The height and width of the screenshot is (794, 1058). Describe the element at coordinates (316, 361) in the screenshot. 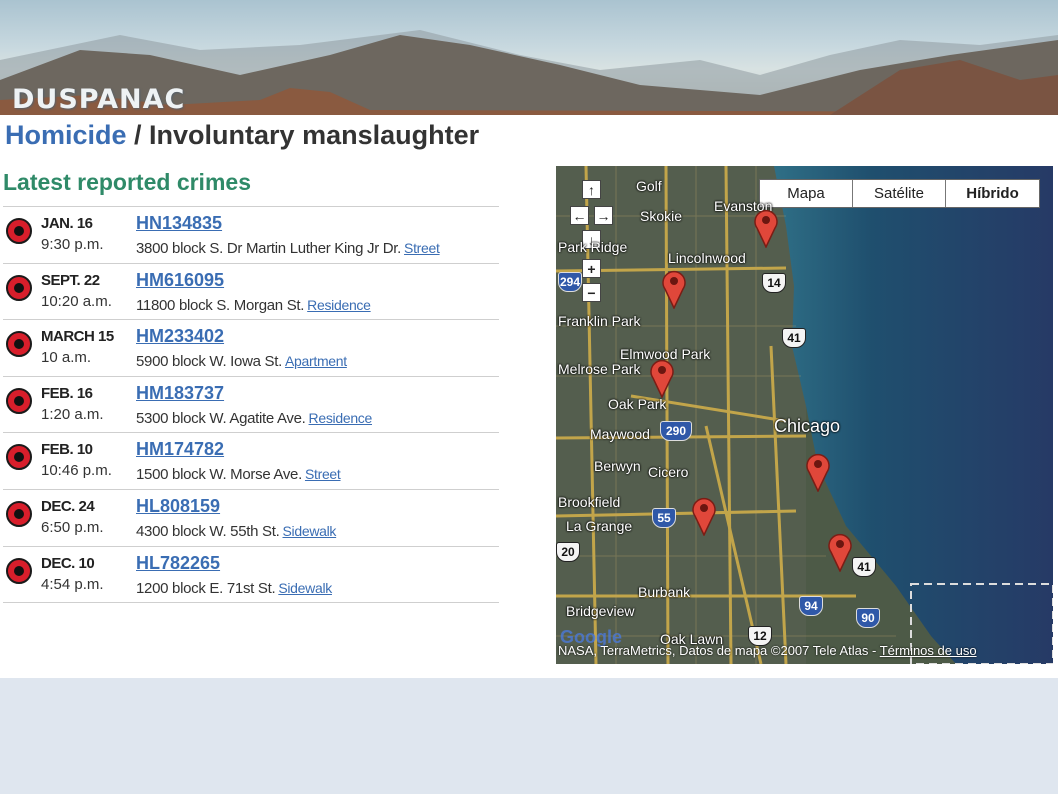

I see `location-type-link: Apartment` at that location.